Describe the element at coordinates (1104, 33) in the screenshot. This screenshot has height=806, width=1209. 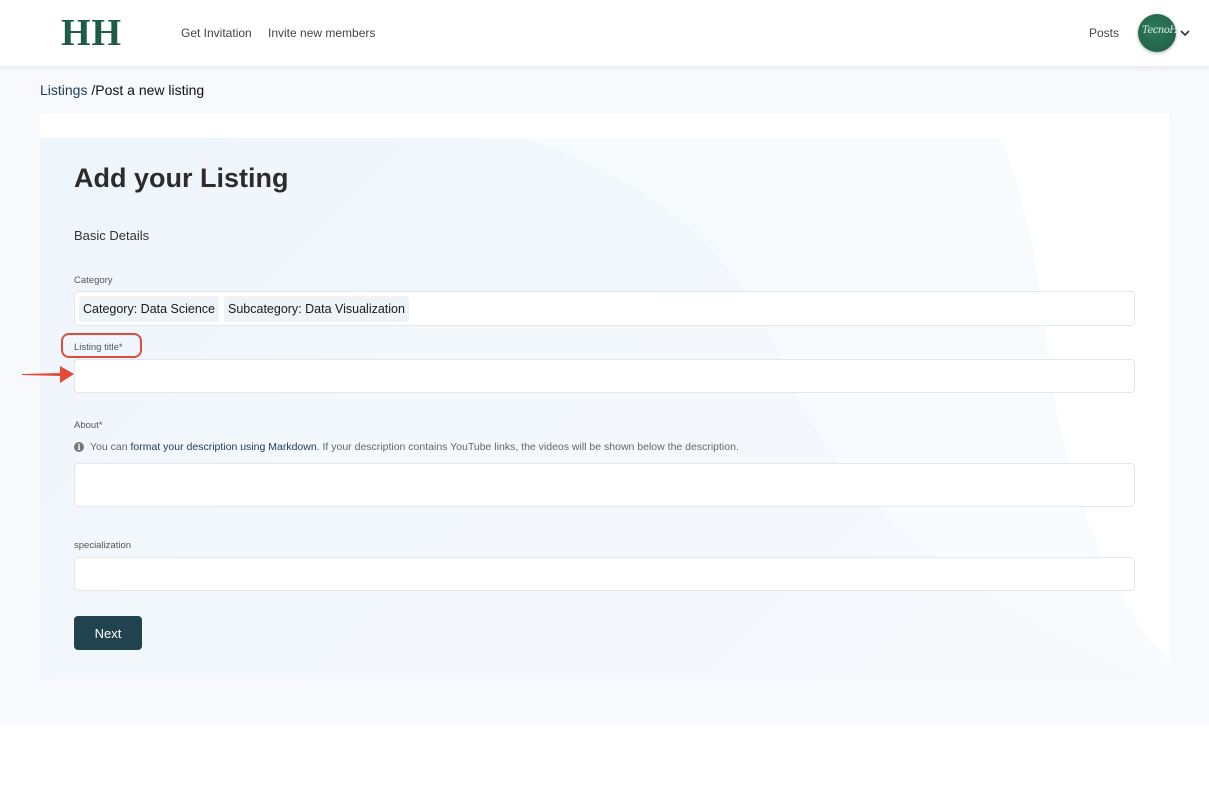
I see `nav-posts: Posts` at that location.